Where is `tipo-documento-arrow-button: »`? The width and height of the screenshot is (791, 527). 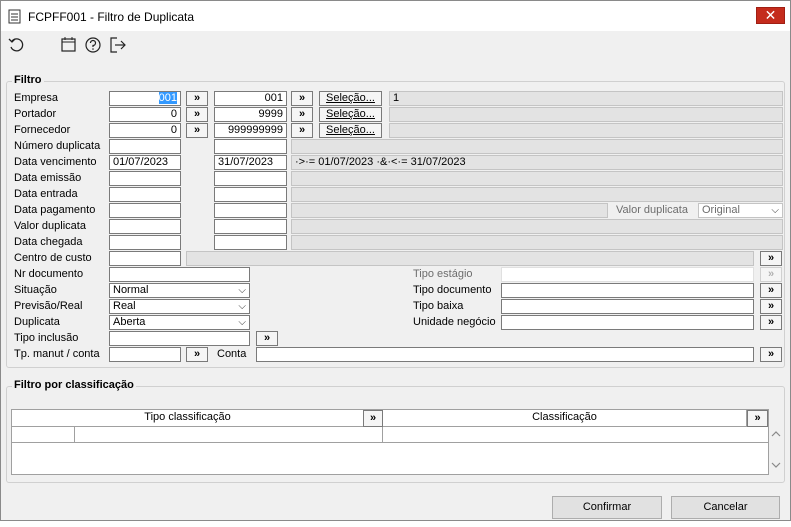 tipo-documento-arrow-button: » is located at coordinates (771, 290).